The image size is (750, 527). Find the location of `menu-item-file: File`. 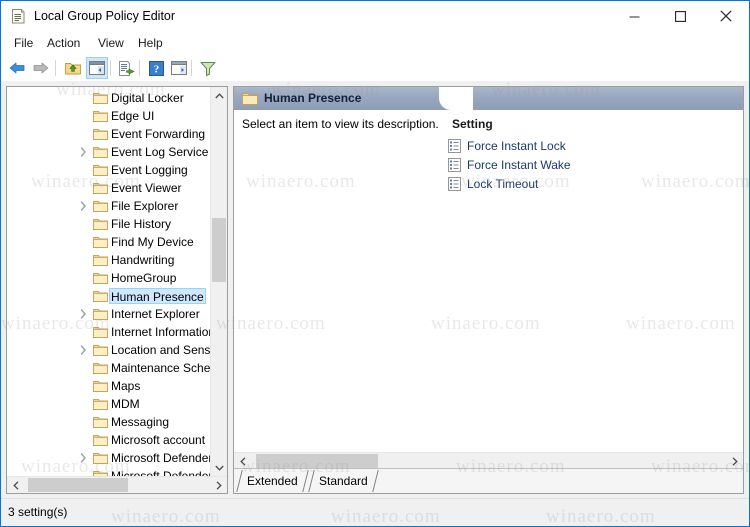

menu-item-file: File is located at coordinates (23, 43).